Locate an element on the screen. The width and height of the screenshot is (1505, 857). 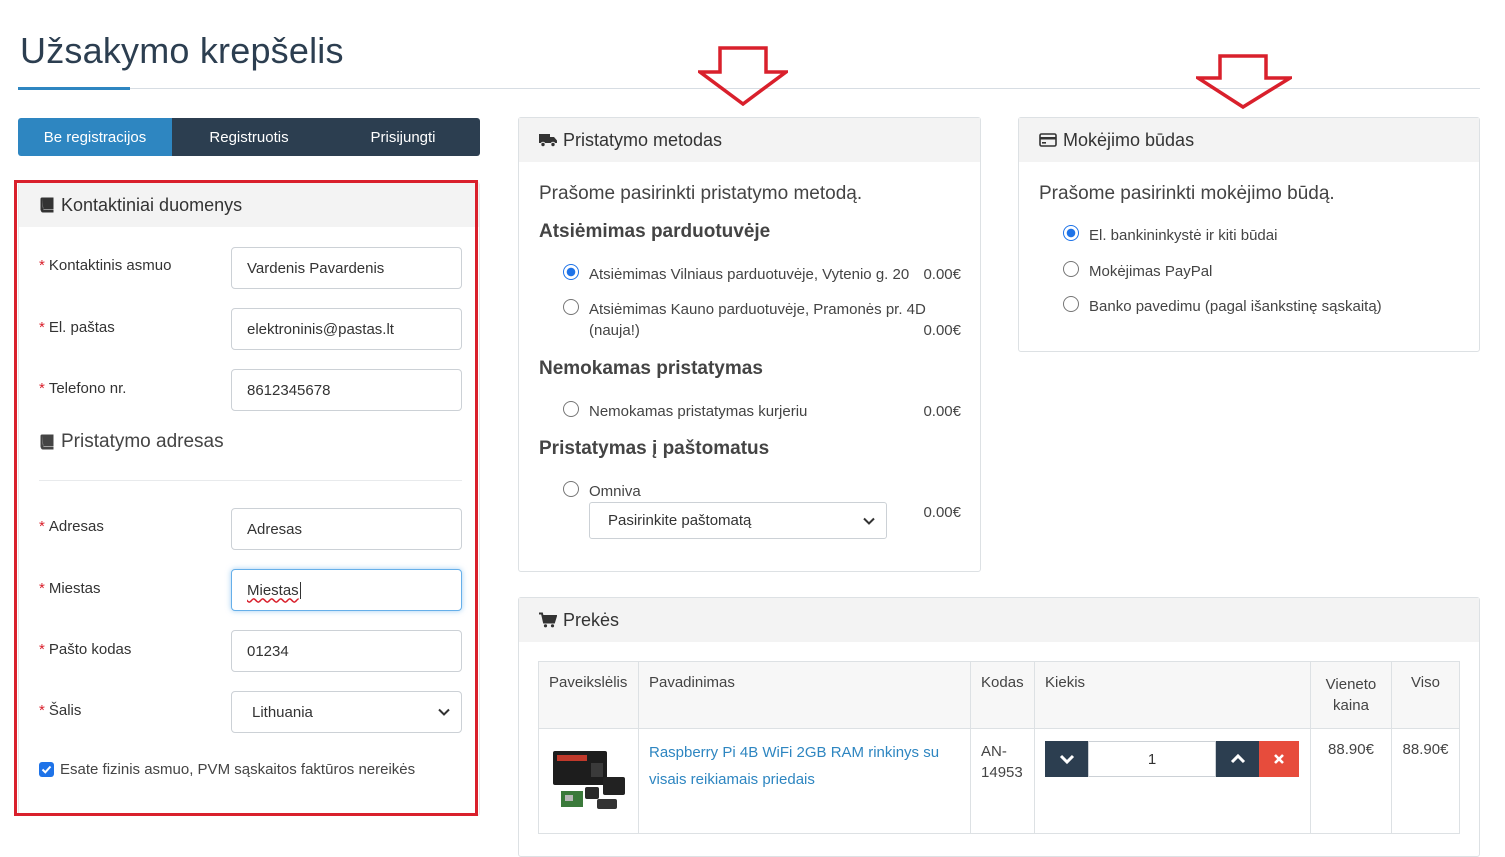
delivery-option-omniva: Omniva is located at coordinates (615, 491).